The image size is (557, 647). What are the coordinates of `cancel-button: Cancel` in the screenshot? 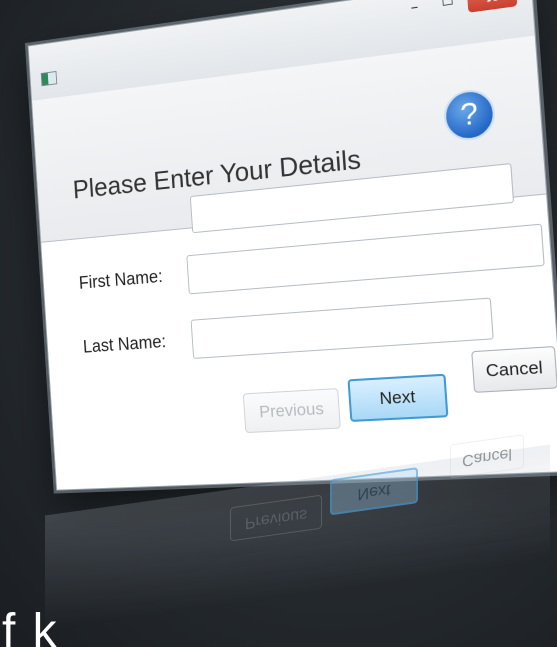 It's located at (514, 369).